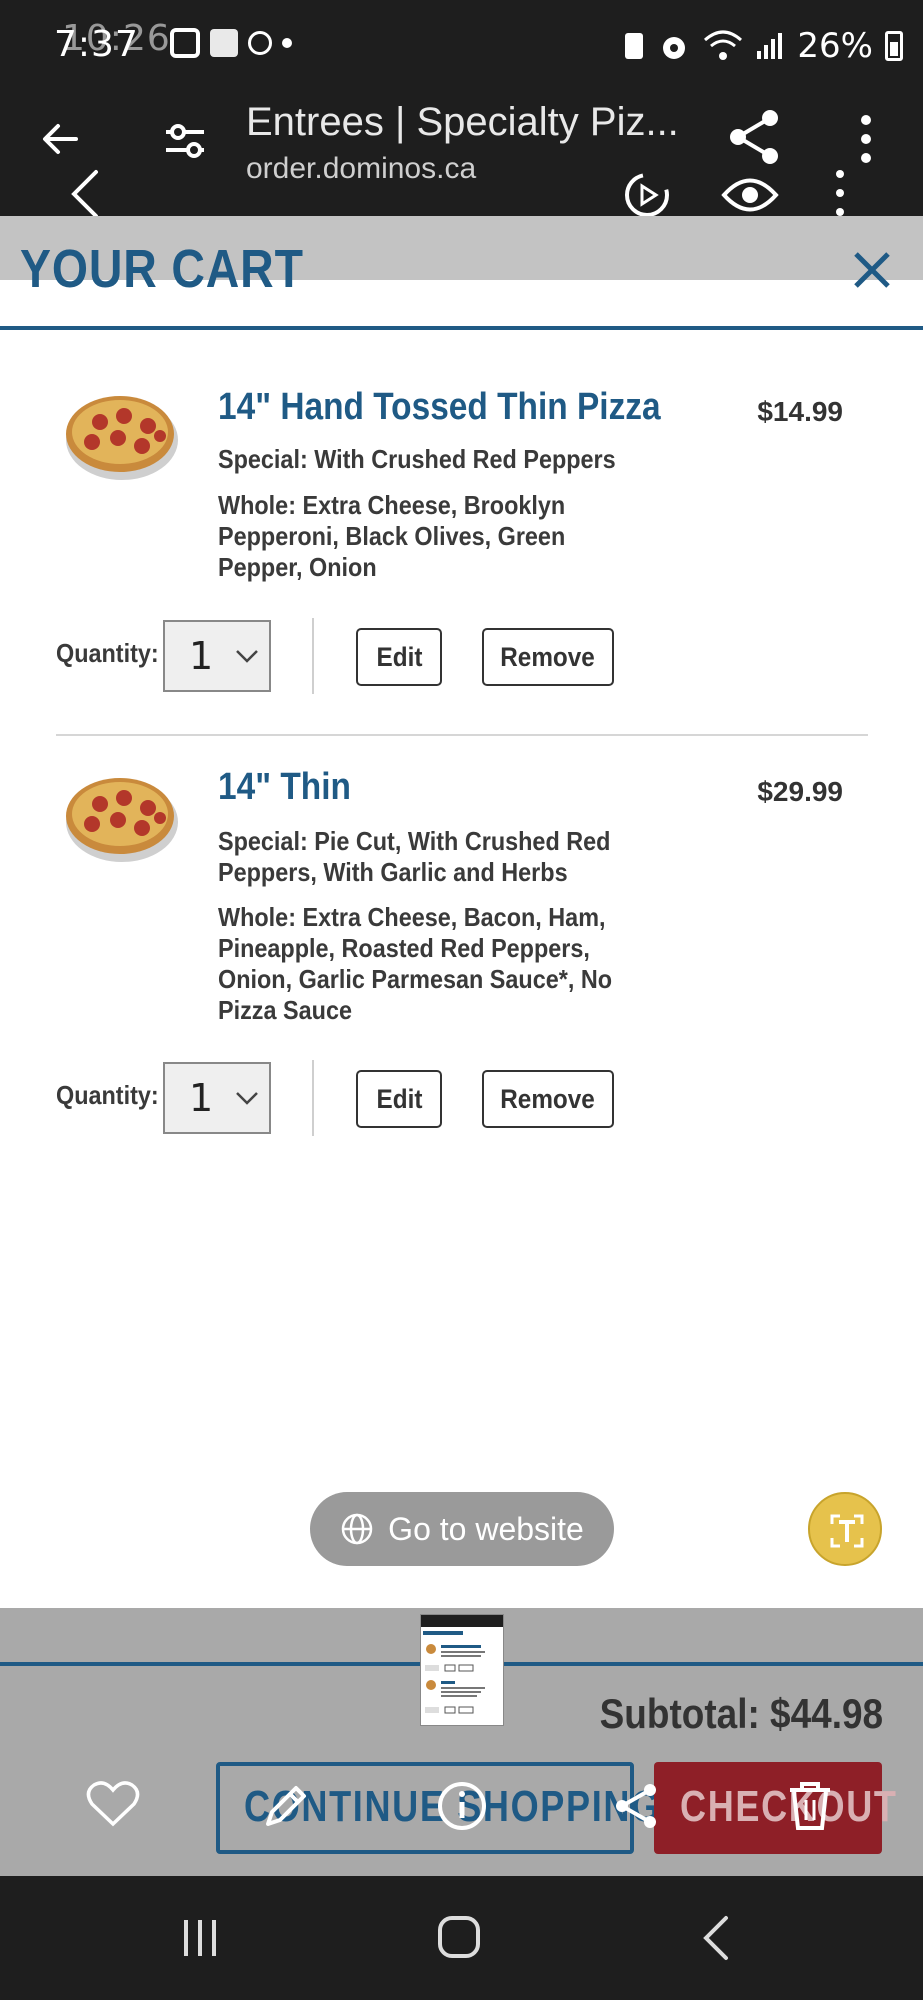  Describe the element at coordinates (361, 169) in the screenshot. I see `page-url: order.dominos.ca` at that location.